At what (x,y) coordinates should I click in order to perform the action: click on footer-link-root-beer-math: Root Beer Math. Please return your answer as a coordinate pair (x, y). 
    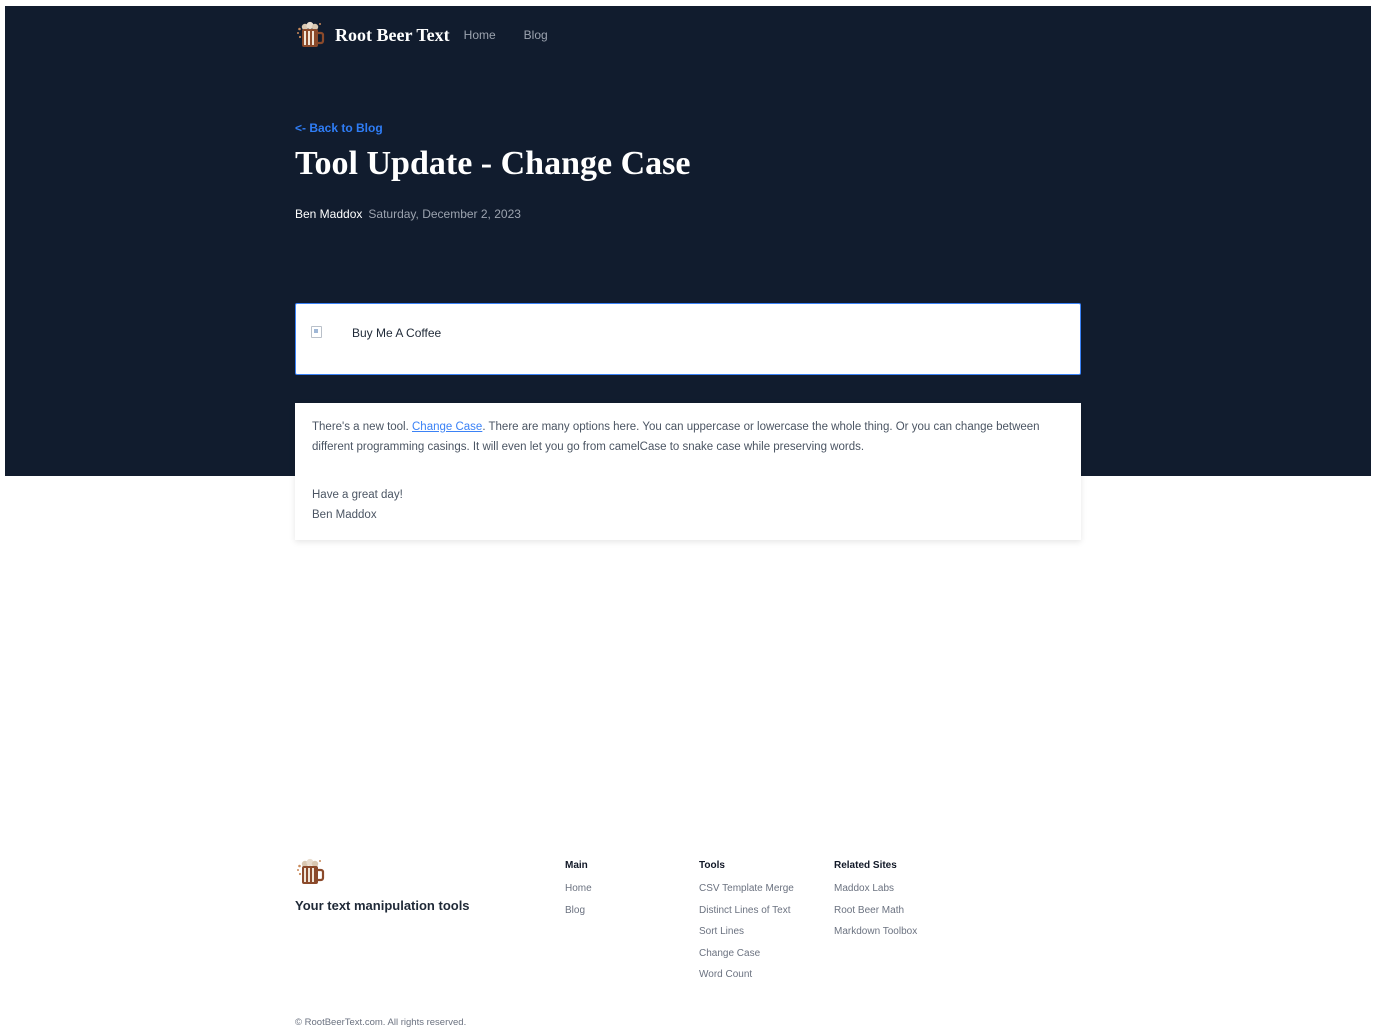
    Looking at the image, I should click on (875, 911).